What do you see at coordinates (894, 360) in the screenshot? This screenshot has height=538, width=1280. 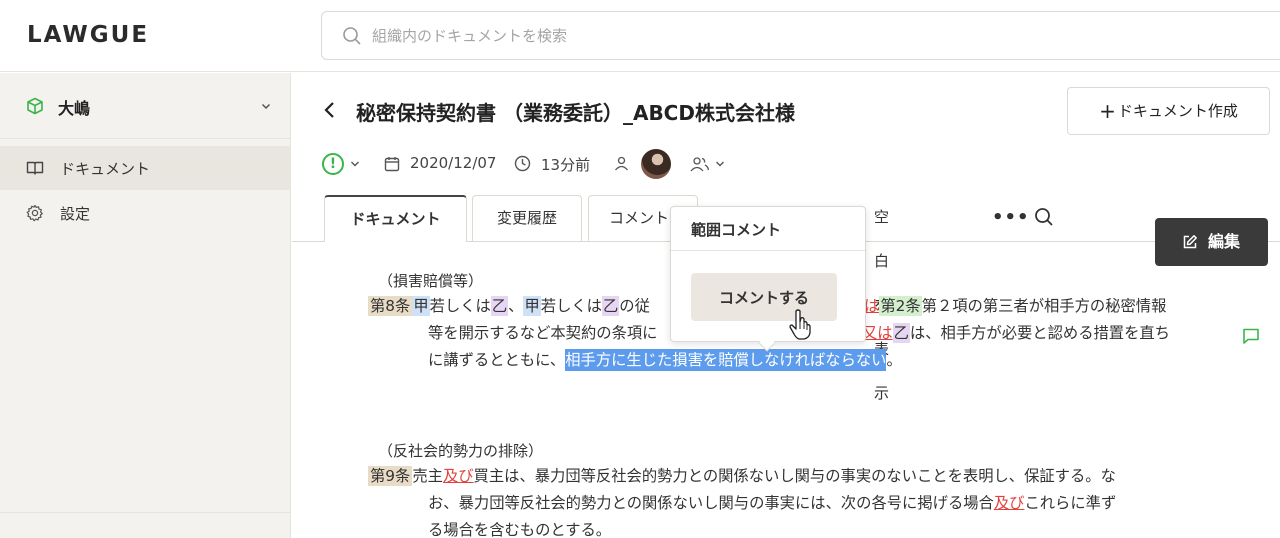 I see `text-span: 。` at bounding box center [894, 360].